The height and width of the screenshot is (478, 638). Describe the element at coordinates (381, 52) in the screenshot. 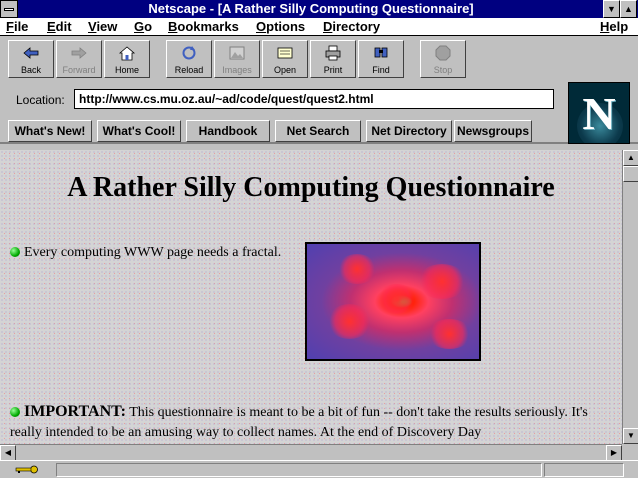

I see `find-icon` at that location.